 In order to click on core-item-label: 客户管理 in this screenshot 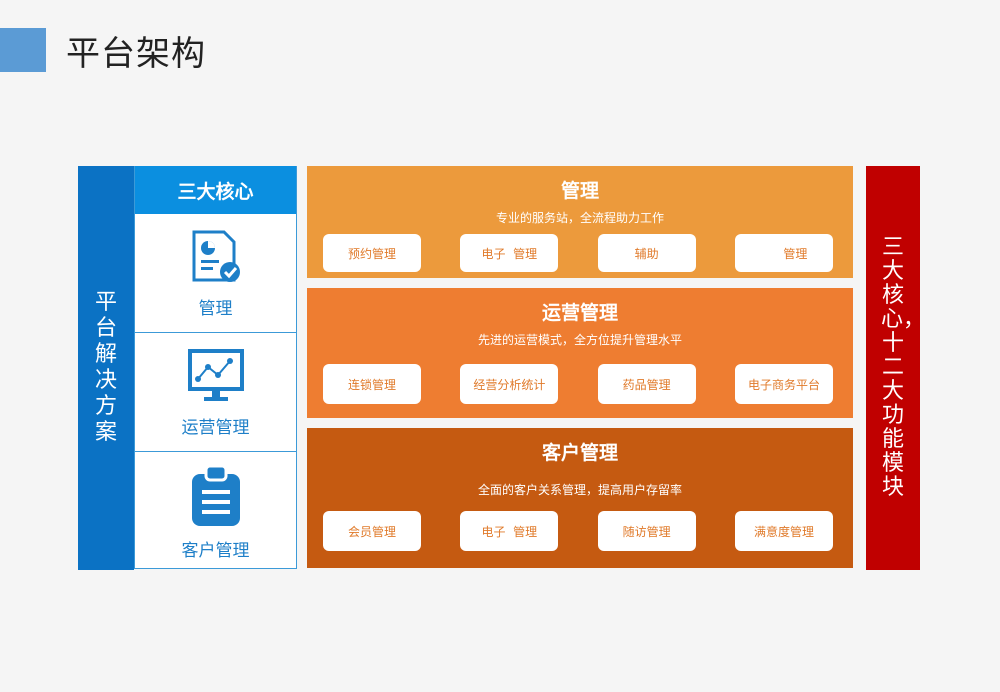, I will do `click(215, 550)`.